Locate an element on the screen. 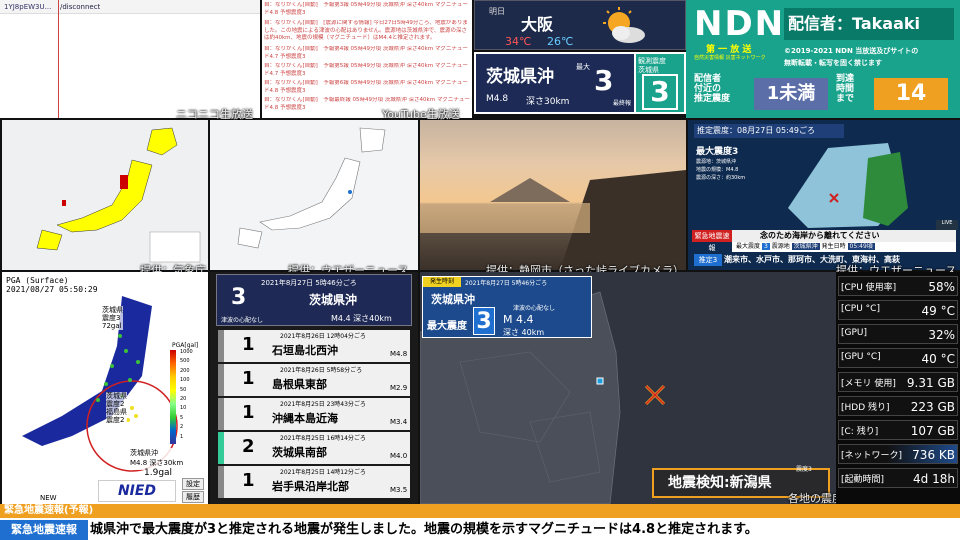 The height and width of the screenshot is (540, 960). quake-date: 2021年8月26日 12時04分ごろ is located at coordinates (323, 336).